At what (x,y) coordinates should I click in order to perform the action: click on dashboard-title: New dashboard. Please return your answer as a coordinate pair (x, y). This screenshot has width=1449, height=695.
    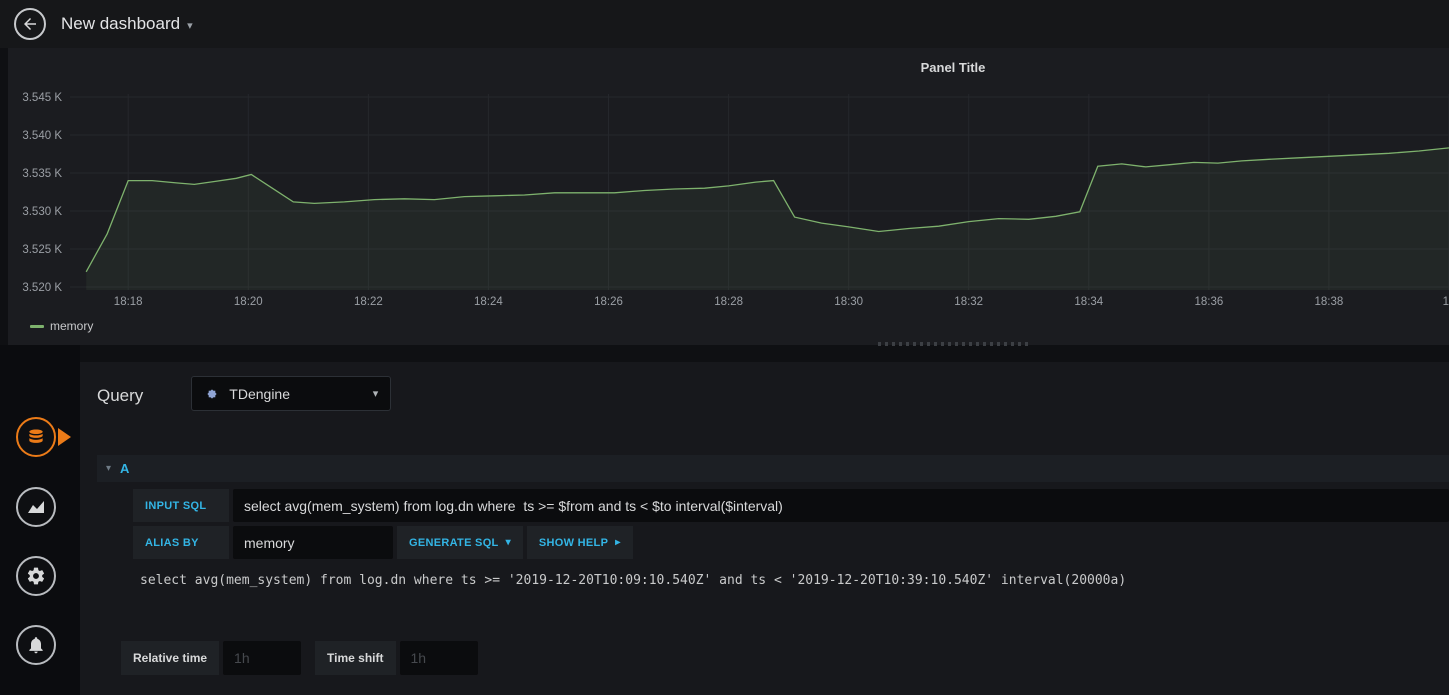
    Looking at the image, I should click on (121, 23).